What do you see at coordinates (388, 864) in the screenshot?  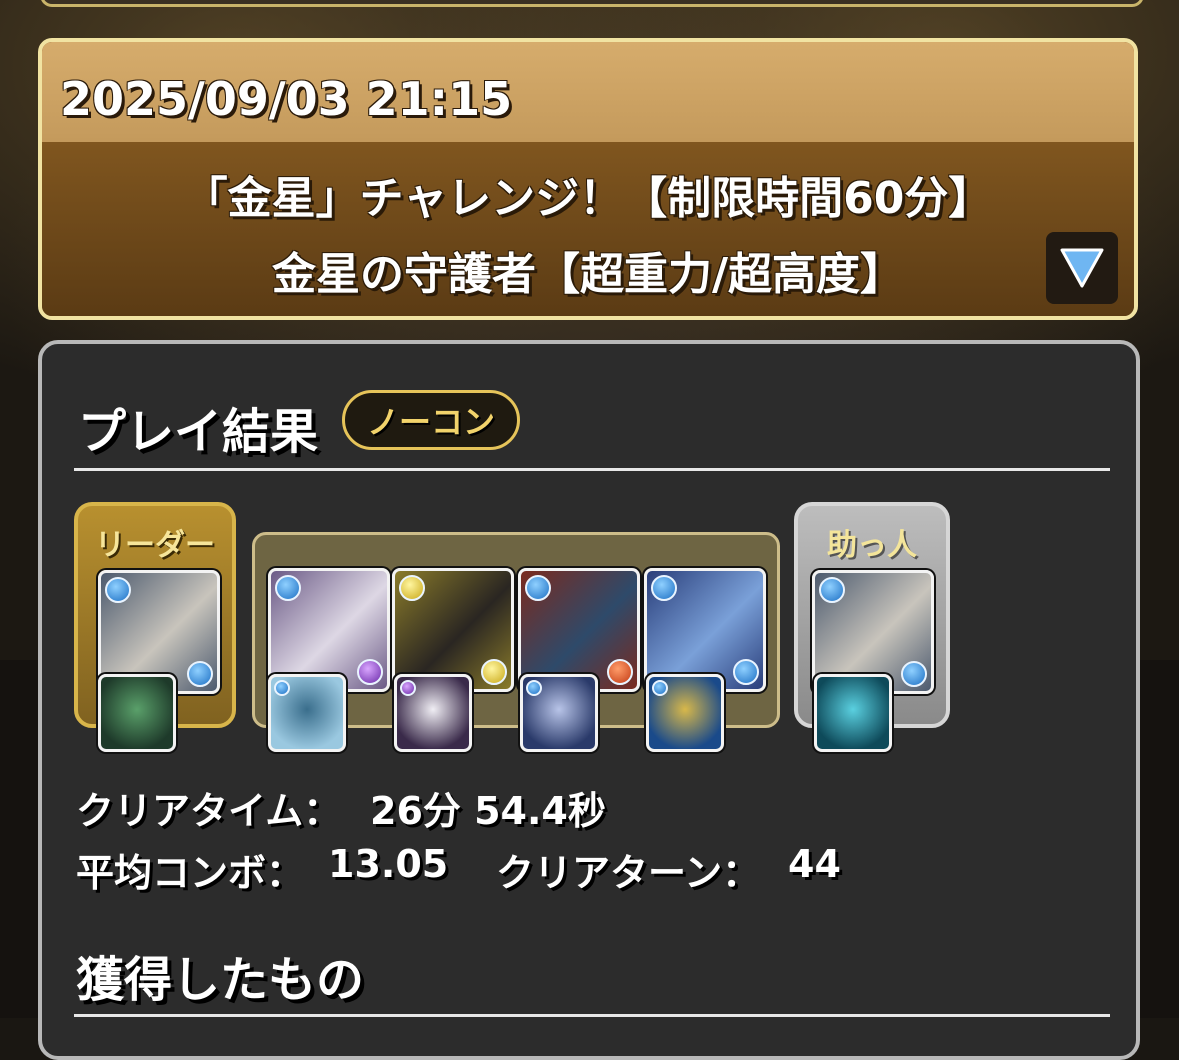 I see `avg-combo-value: 13.05` at bounding box center [388, 864].